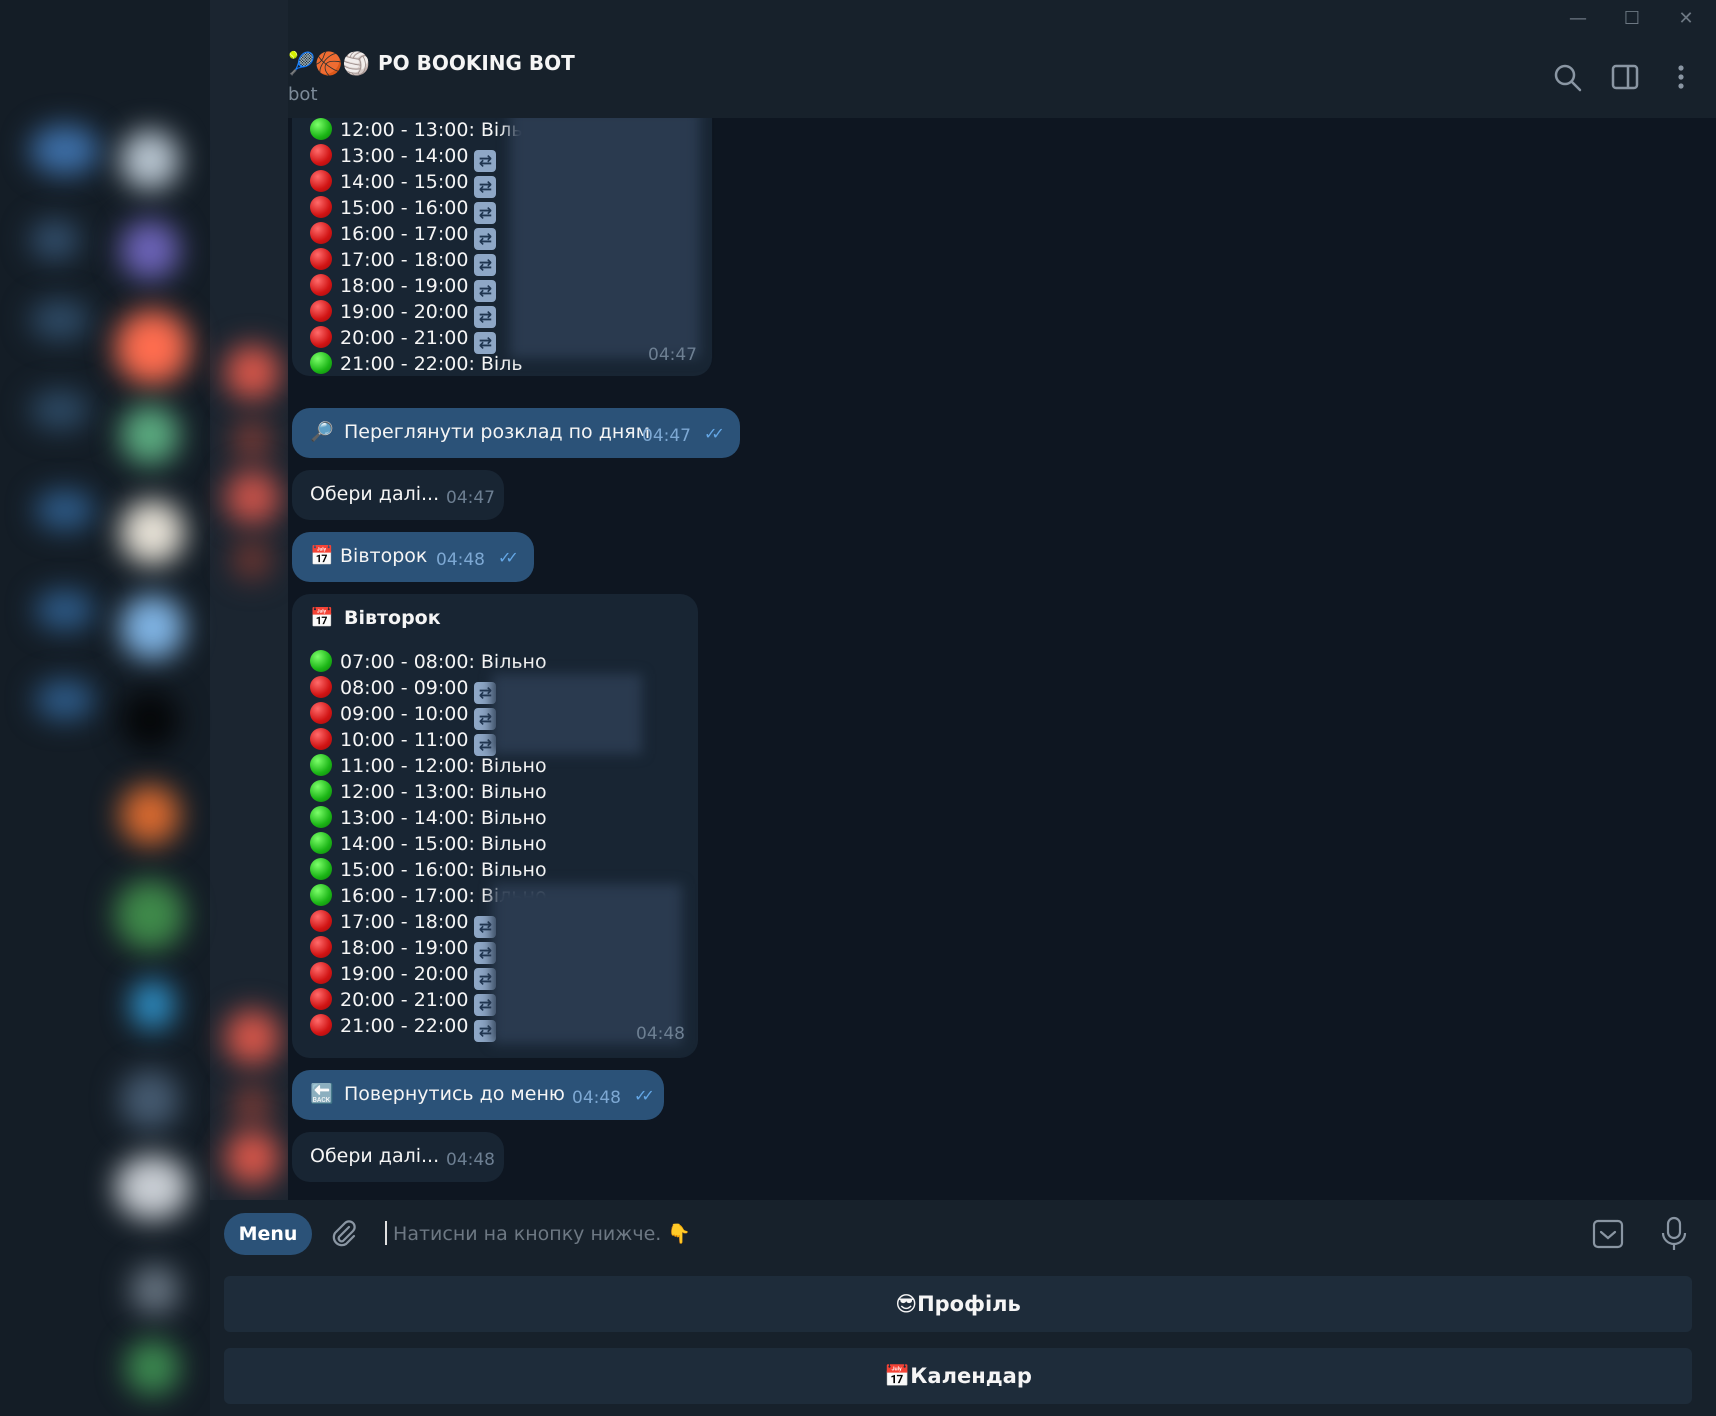 This screenshot has height=1416, width=1716. Describe the element at coordinates (958, 1376) in the screenshot. I see `calendar-button: 📅Календар` at that location.